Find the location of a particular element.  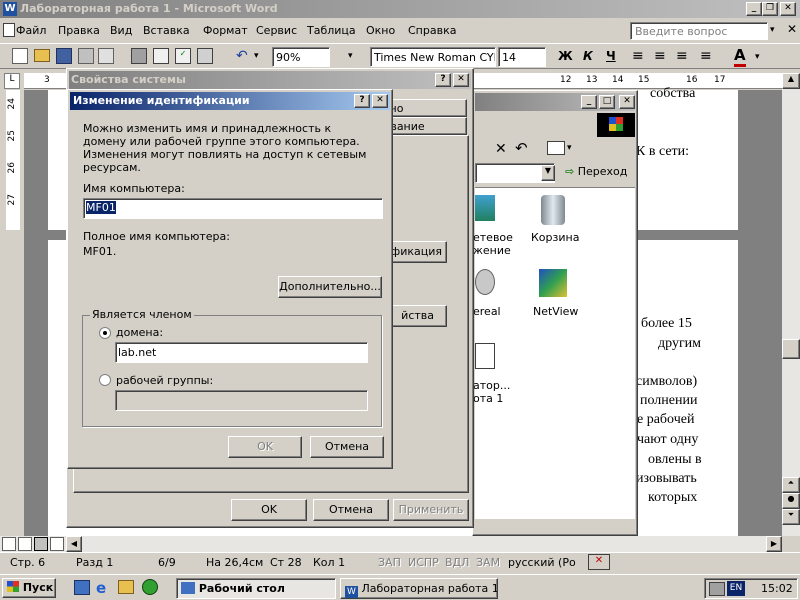

network-tray-icon is located at coordinates (717, 589).